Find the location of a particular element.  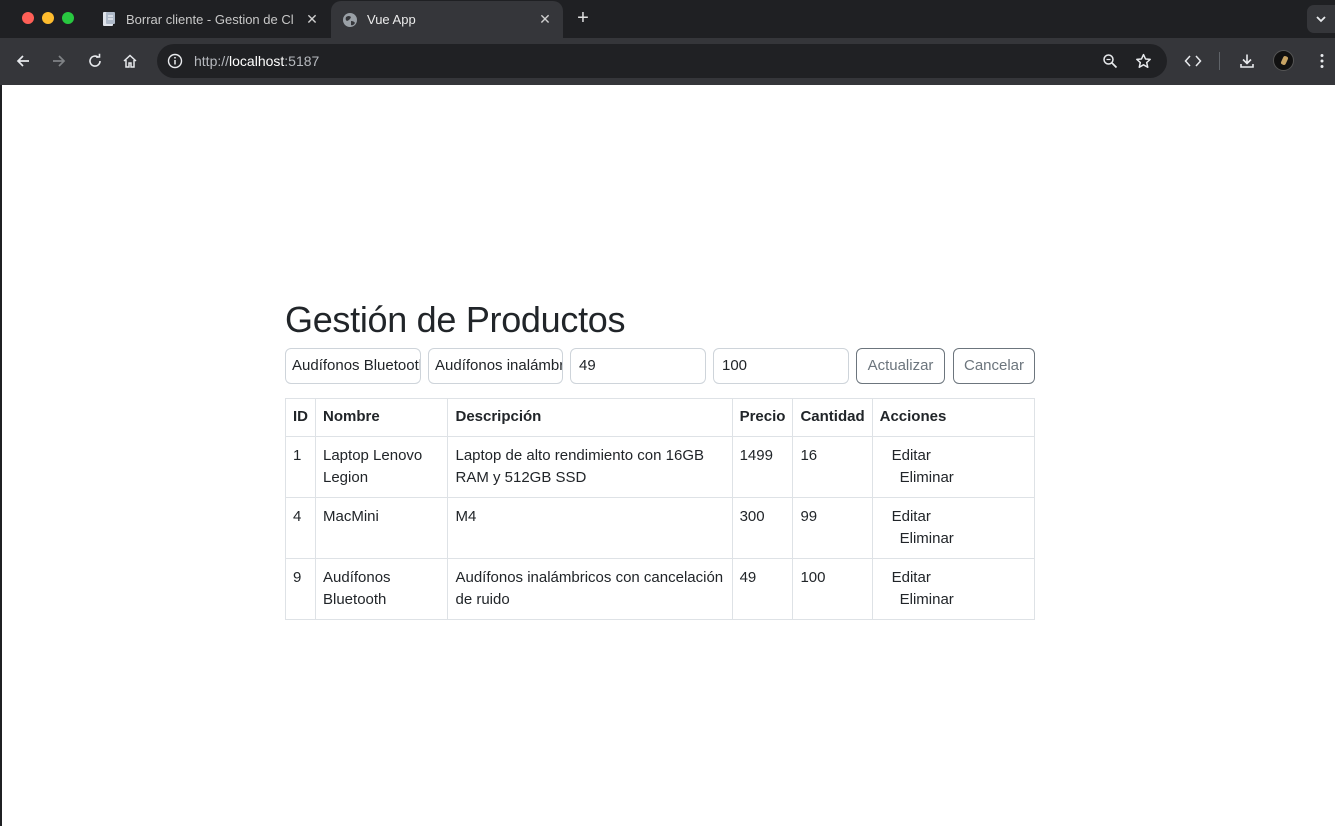

cell-price: 300 is located at coordinates (762, 528).